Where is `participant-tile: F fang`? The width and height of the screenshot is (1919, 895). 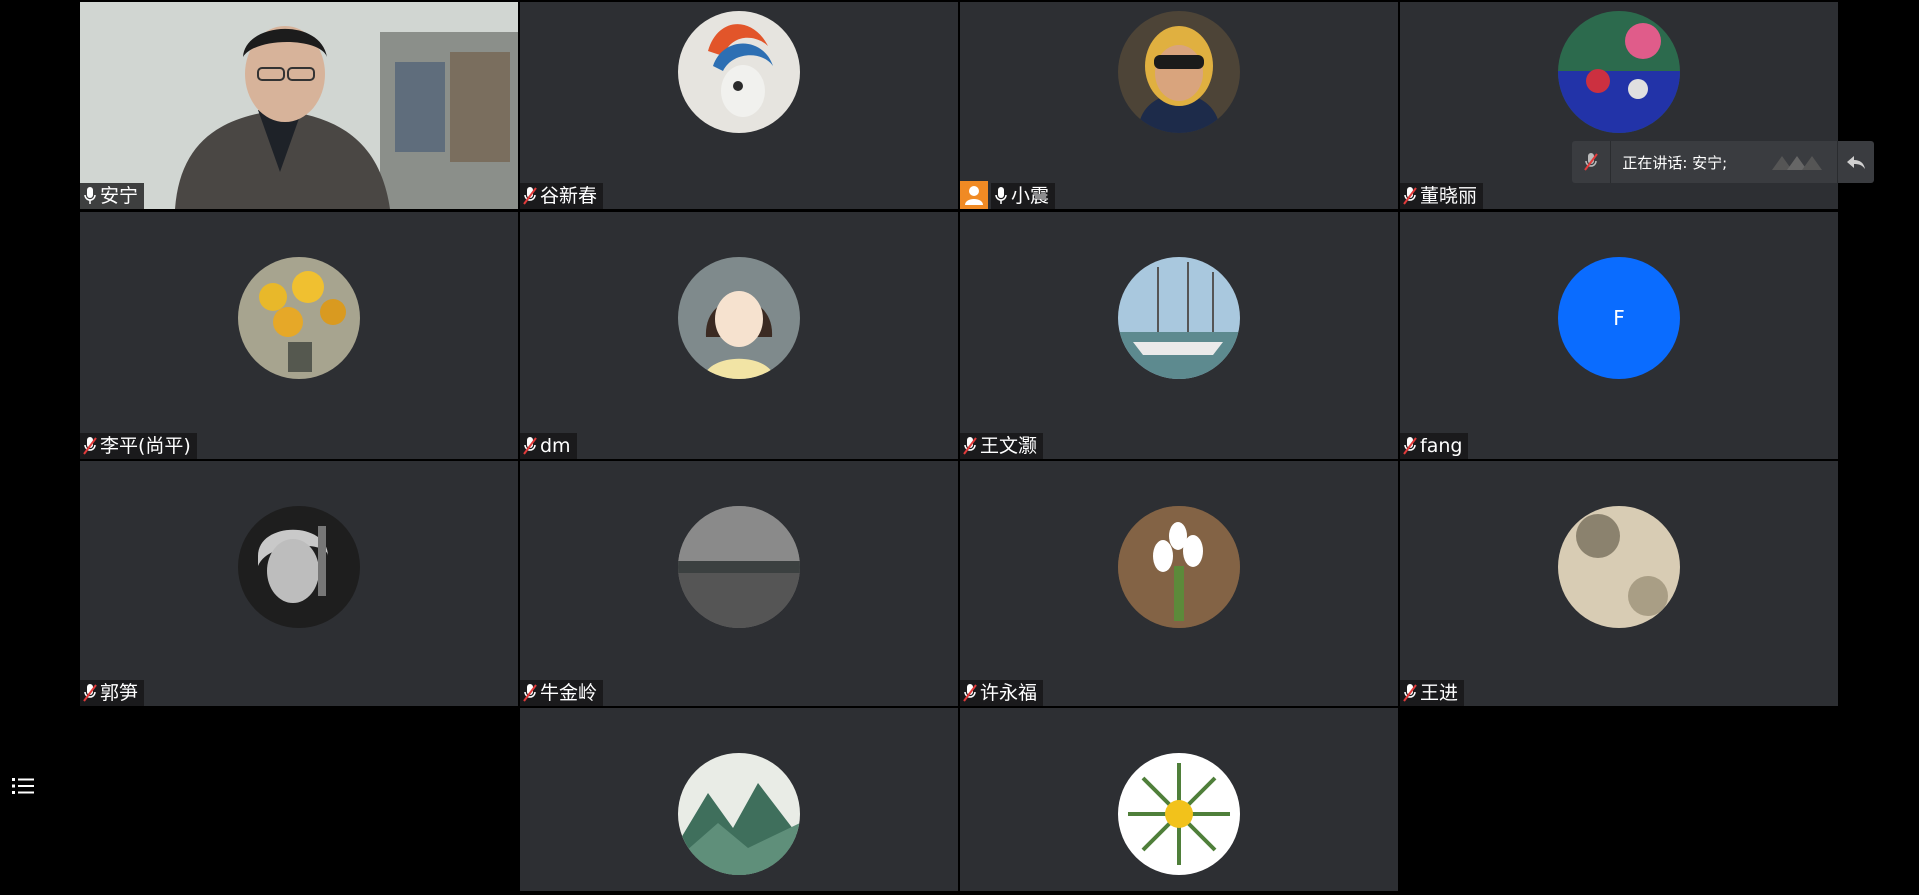
participant-tile: F fang is located at coordinates (1619, 335).